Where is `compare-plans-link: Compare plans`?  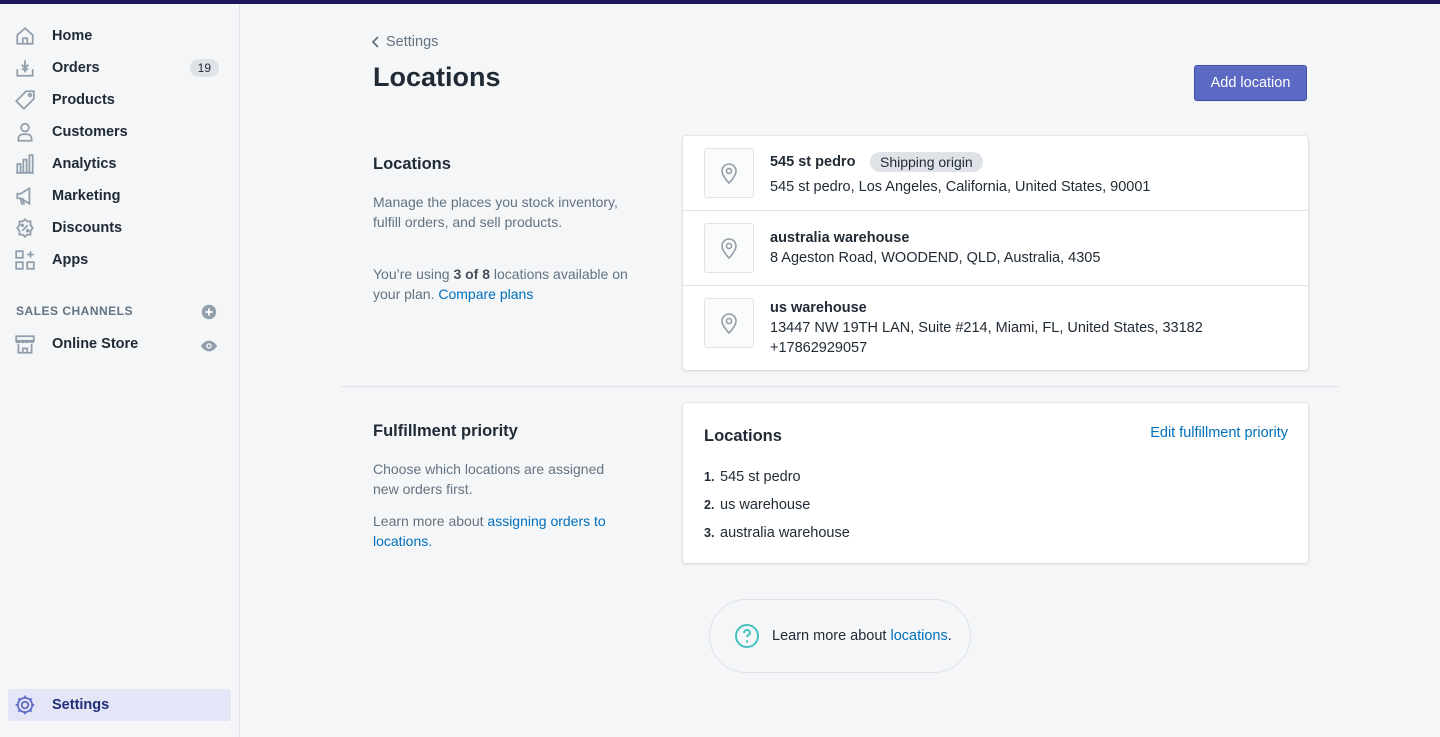
compare-plans-link: Compare plans is located at coordinates (485, 294).